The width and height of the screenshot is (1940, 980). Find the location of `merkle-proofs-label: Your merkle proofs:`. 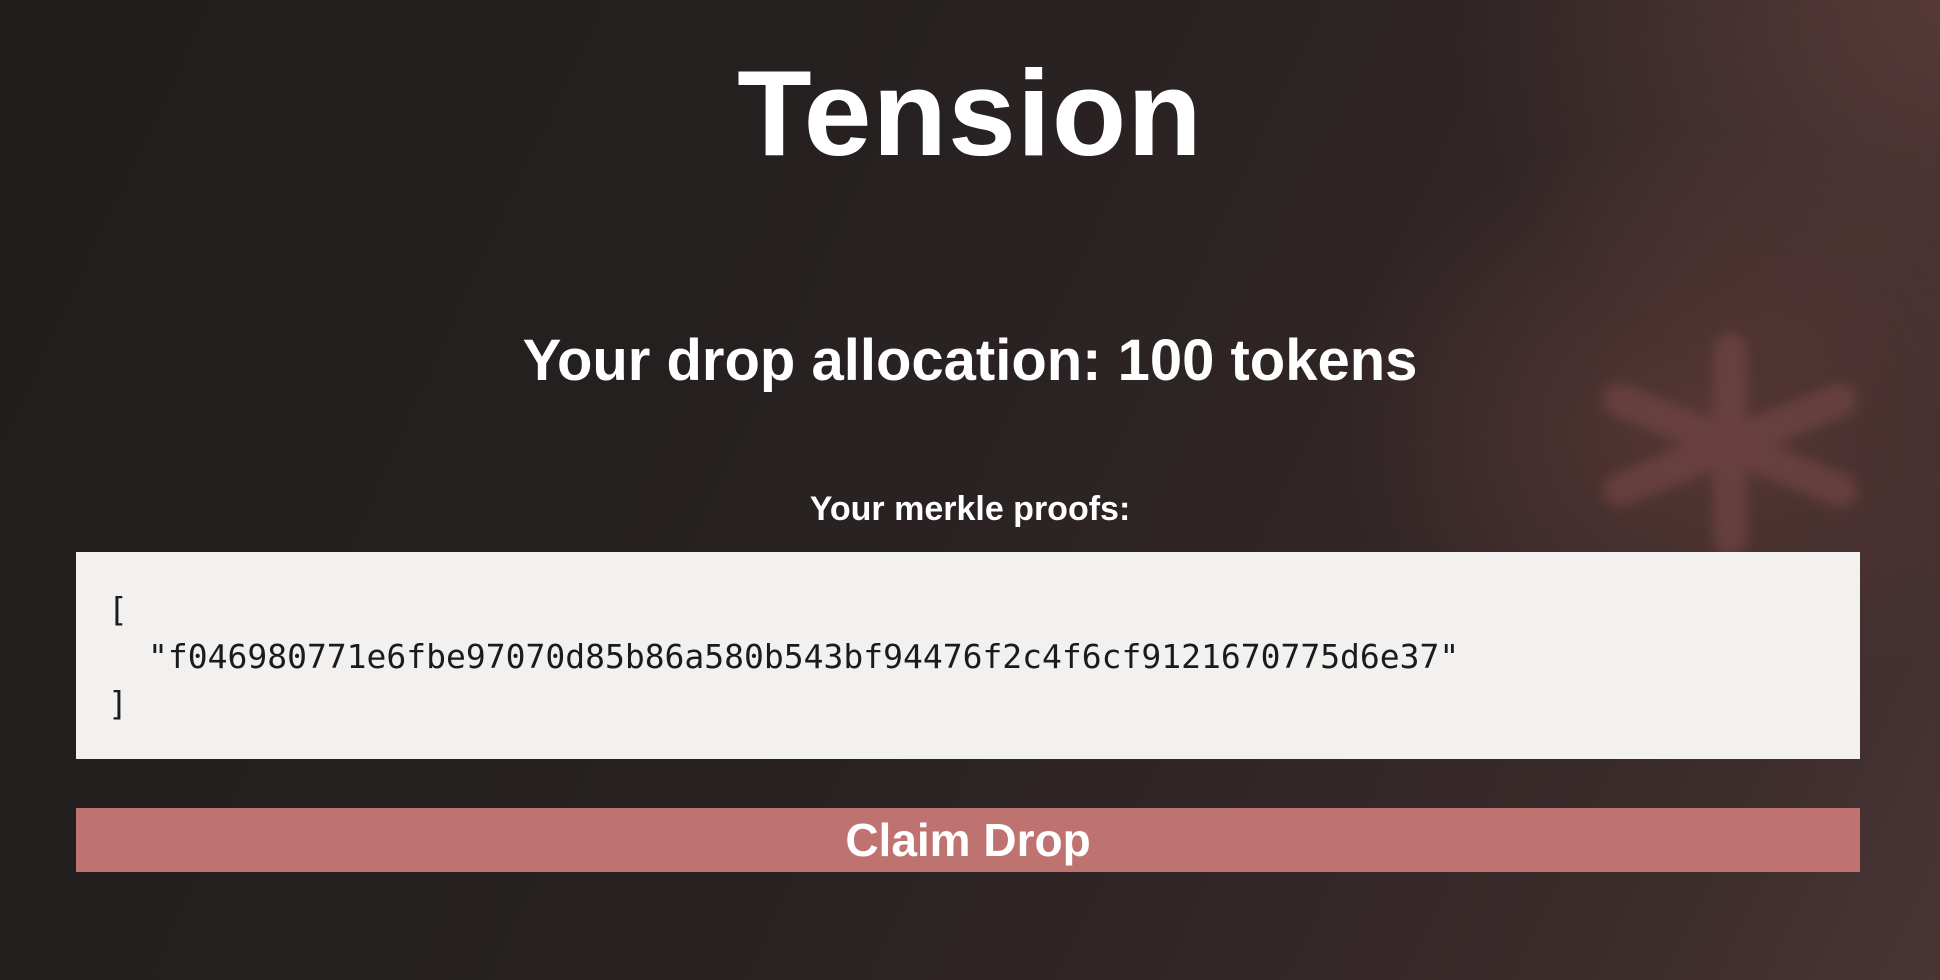

merkle-proofs-label: Your merkle proofs: is located at coordinates (970, 509).